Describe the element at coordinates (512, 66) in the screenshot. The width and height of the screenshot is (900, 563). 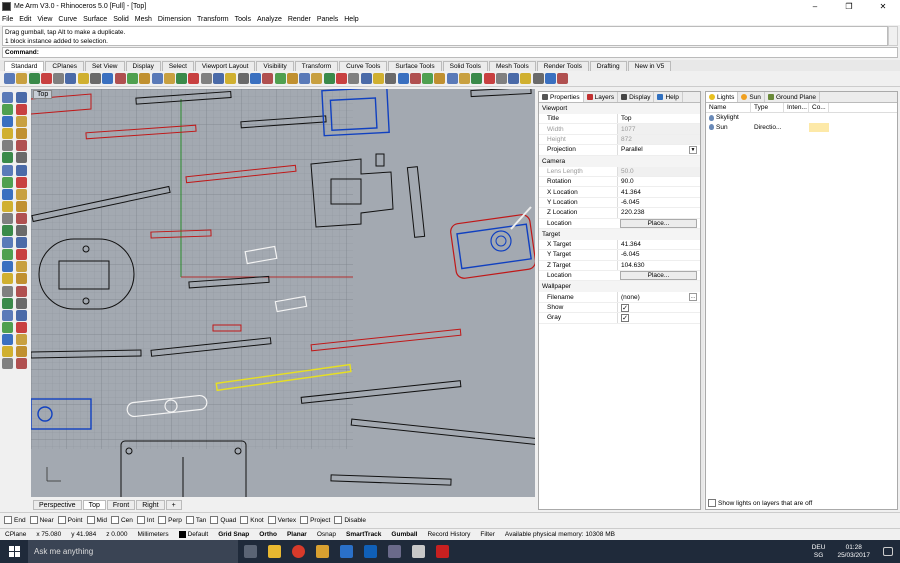
I see `tab-mesh-tools: Mesh Tools` at that location.